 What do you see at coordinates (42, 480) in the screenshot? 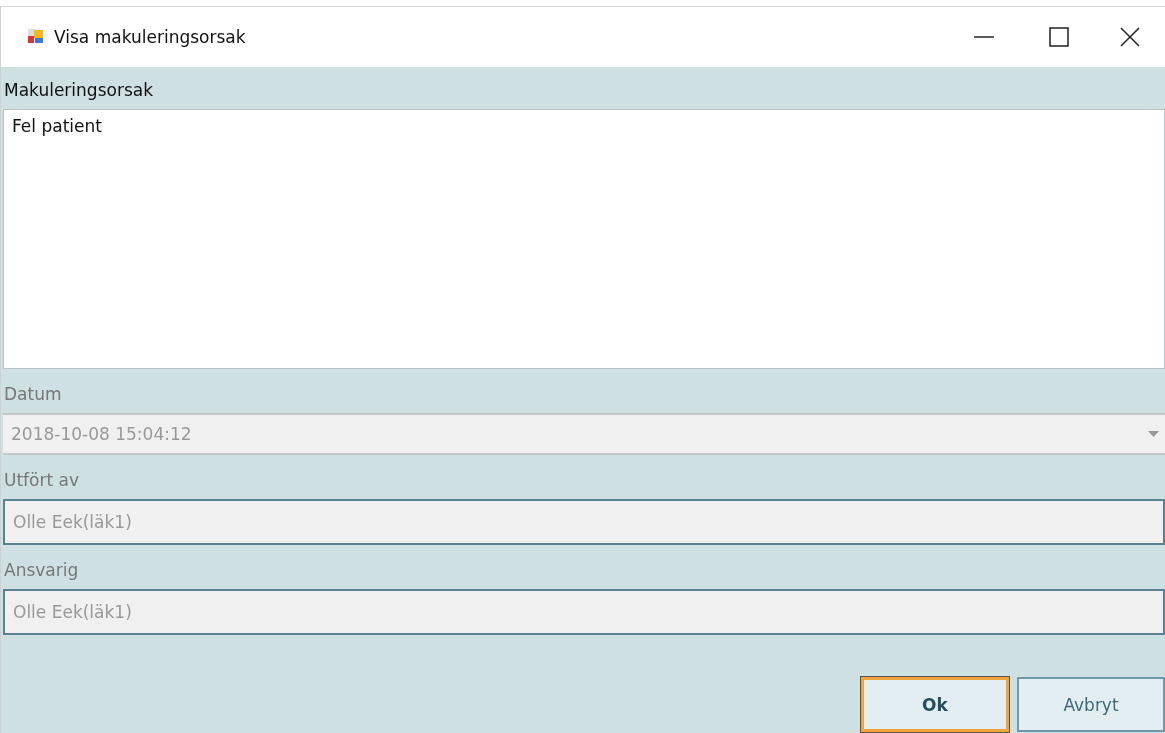
I see `field-label: Utfört av` at bounding box center [42, 480].